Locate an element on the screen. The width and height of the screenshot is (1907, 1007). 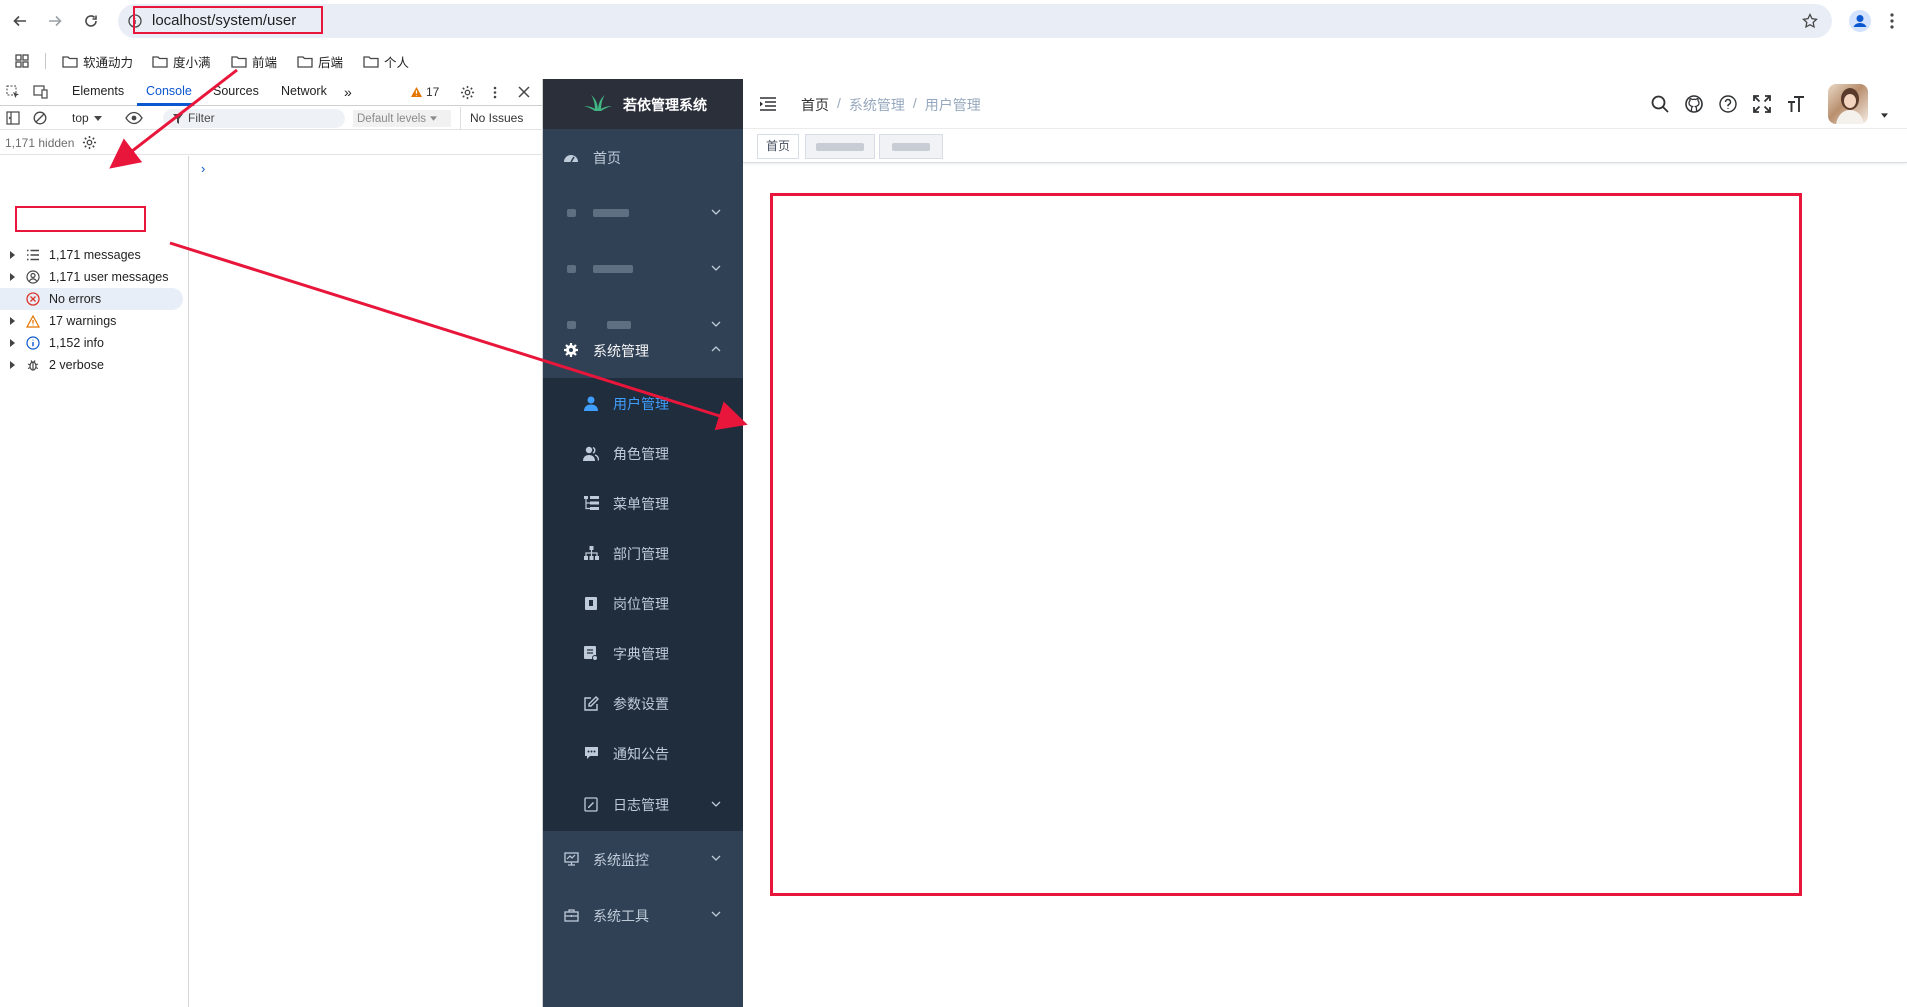
annotation-errors-box is located at coordinates (80, 219).